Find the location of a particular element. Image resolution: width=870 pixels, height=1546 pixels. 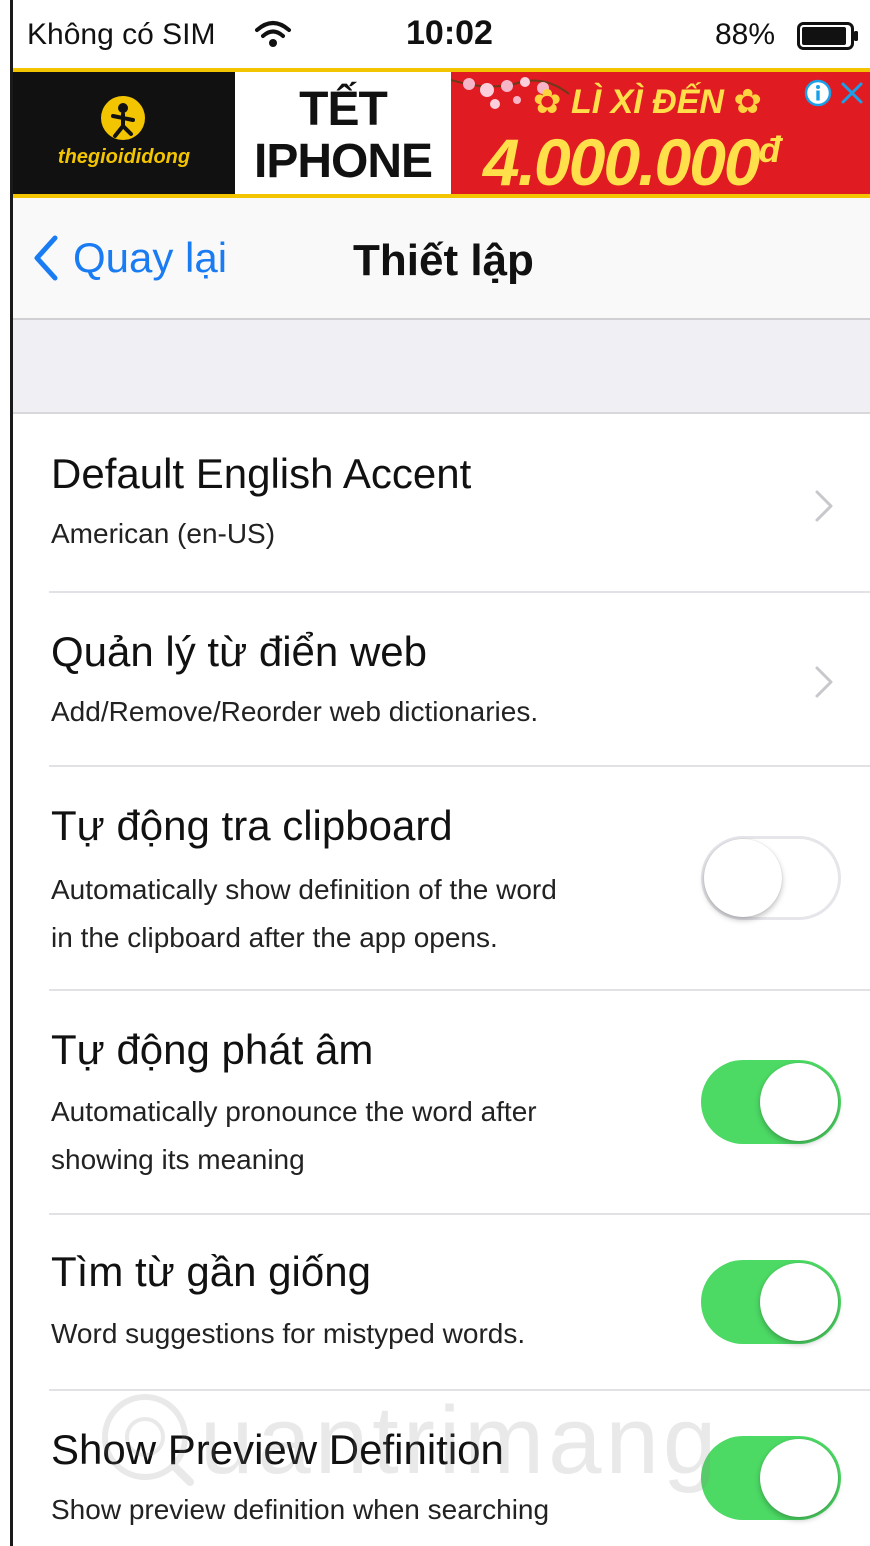

setting-title: Tự động tra clipboard is located at coordinates (252, 825).